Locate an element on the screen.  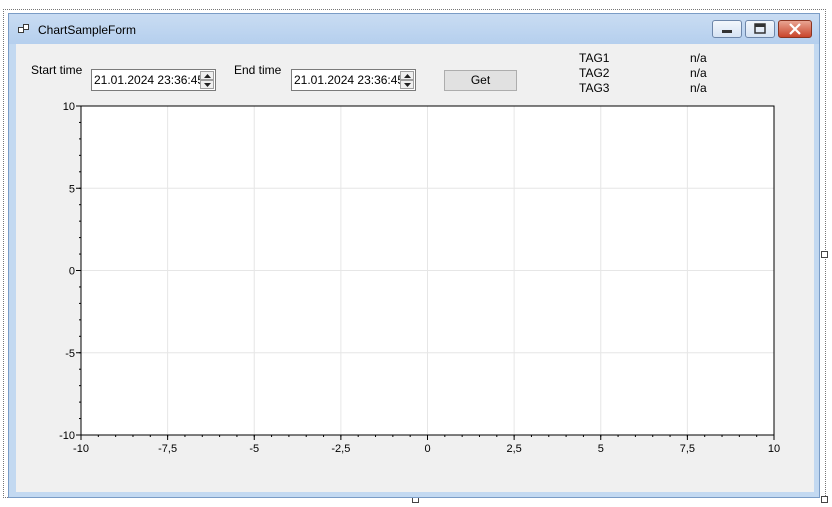
y-tick-label: 5 is located at coordinates (72, 189).